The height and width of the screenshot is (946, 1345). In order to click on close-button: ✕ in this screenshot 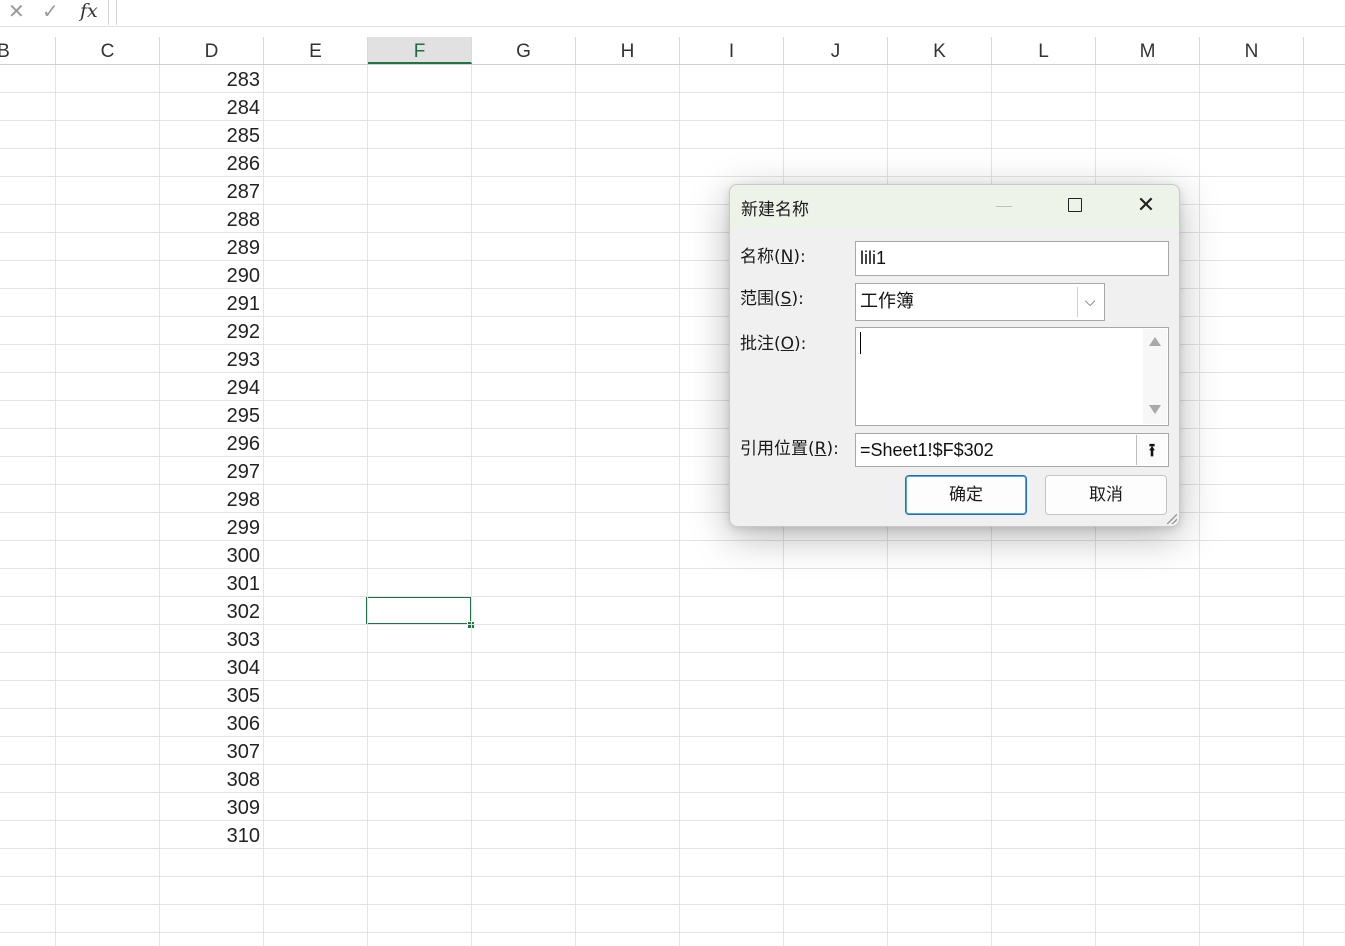, I will do `click(1146, 206)`.